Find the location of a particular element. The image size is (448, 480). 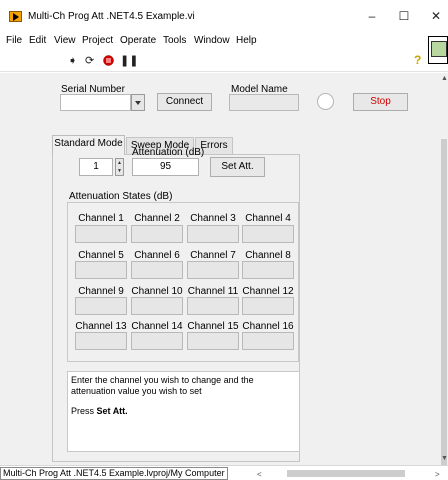

channel-6-value is located at coordinates (157, 270).